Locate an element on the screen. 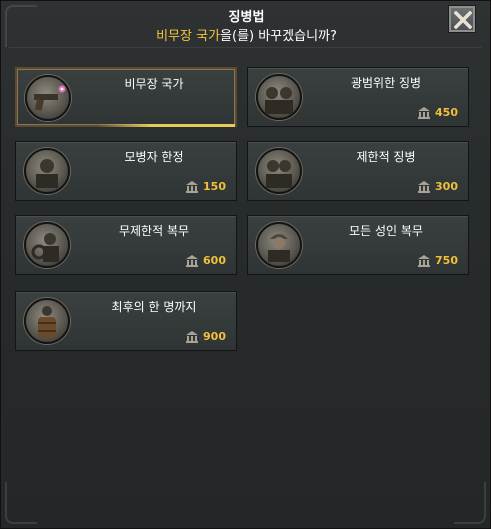  law-cost: 900 is located at coordinates (205, 336).